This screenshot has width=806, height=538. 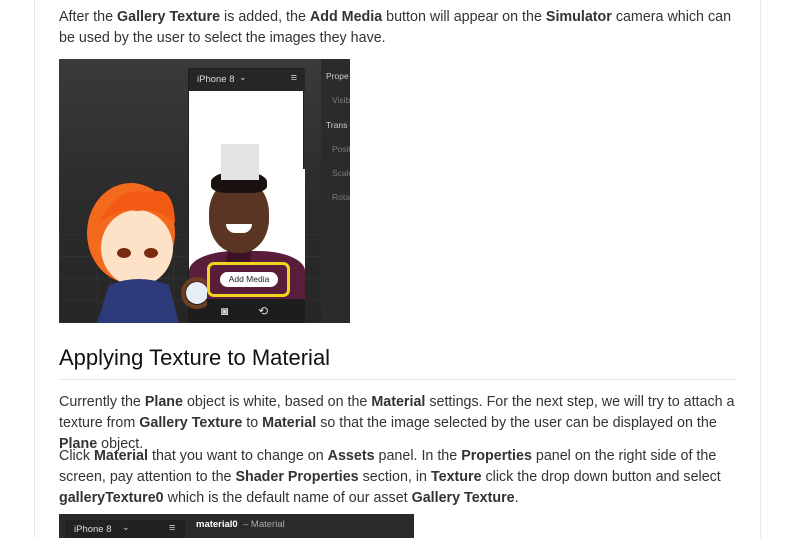 I want to click on panel-row-scale: Scale, so click(x=341, y=173).